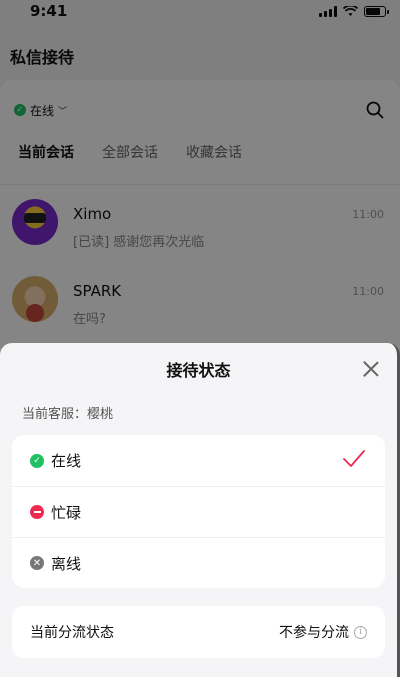 The width and height of the screenshot is (400, 677). What do you see at coordinates (66, 512) in the screenshot?
I see `status-option-label: 忙碌` at bounding box center [66, 512].